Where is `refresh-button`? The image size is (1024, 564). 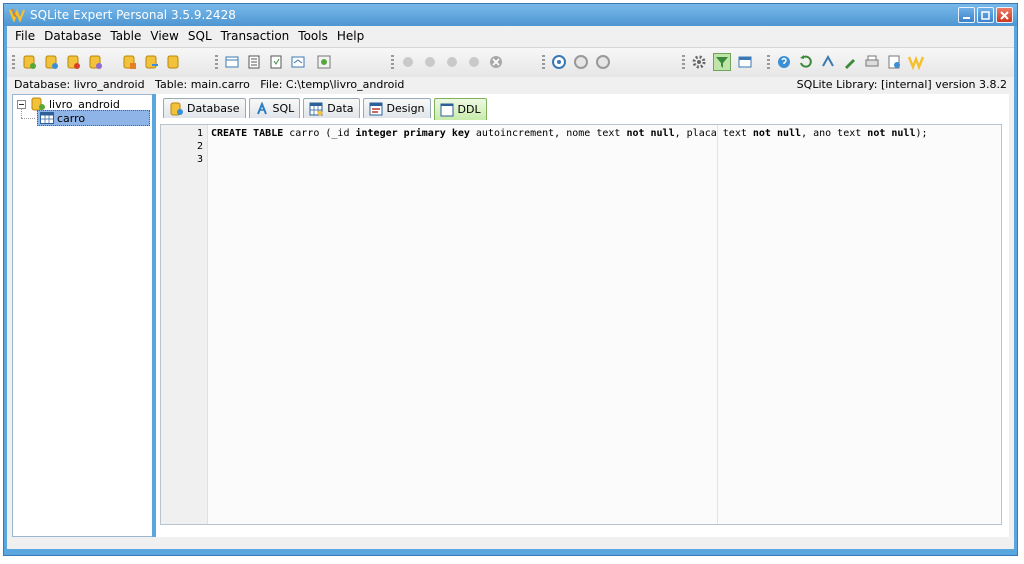
refresh-button is located at coordinates (806, 62).